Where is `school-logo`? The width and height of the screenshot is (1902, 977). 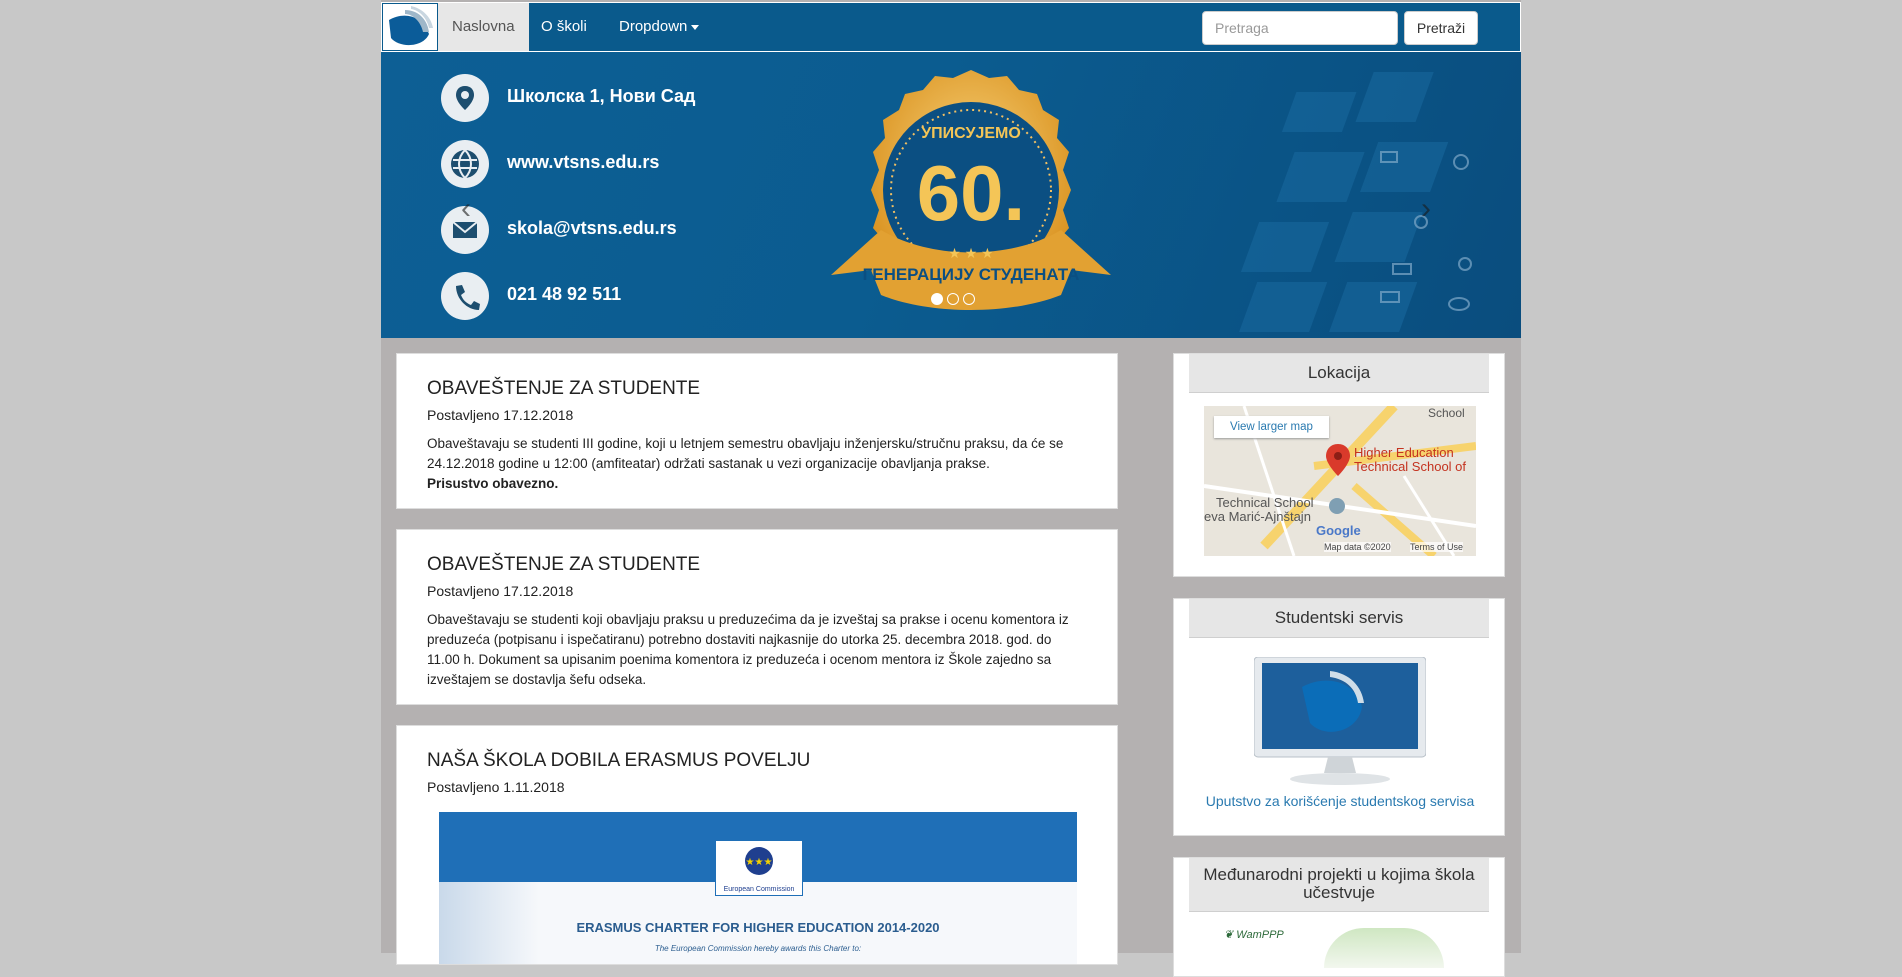 school-logo is located at coordinates (410, 27).